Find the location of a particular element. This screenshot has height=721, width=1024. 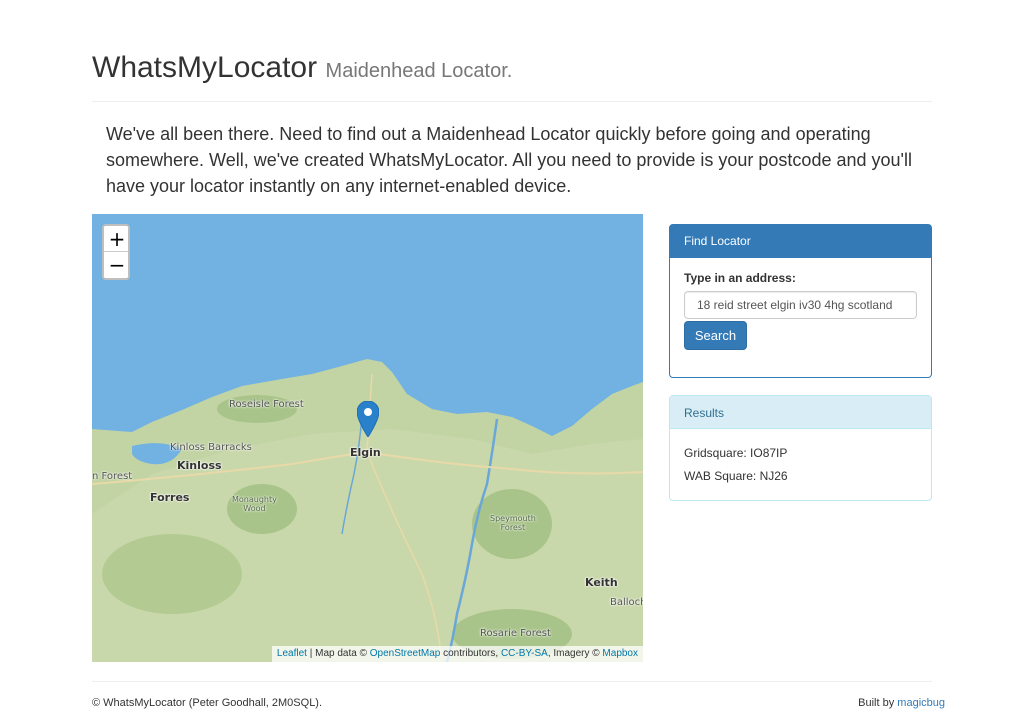

wab-label: WAB Square: is located at coordinates (722, 476).